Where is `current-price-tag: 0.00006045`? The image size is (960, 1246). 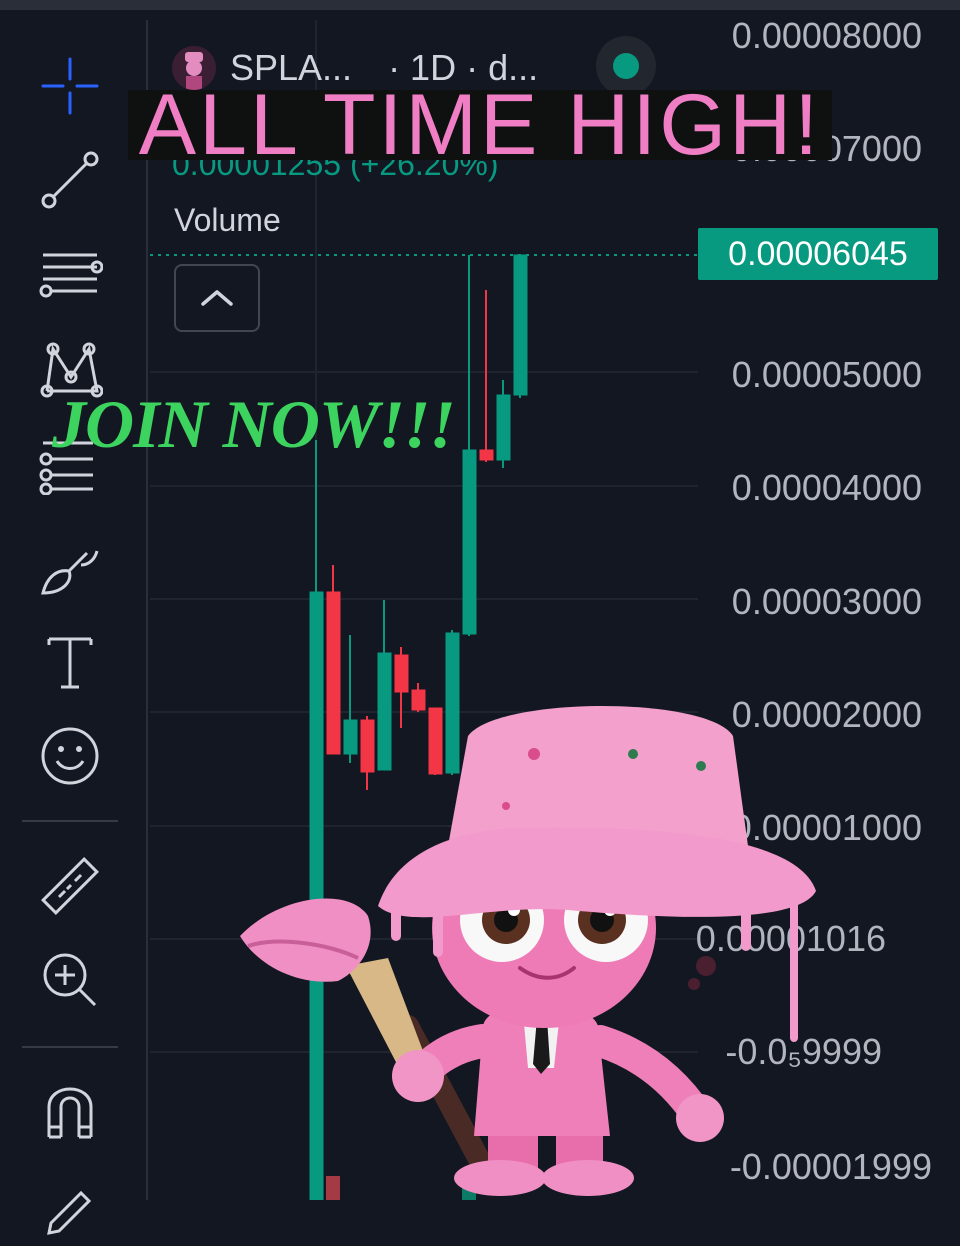
current-price-tag: 0.00006045 is located at coordinates (818, 254).